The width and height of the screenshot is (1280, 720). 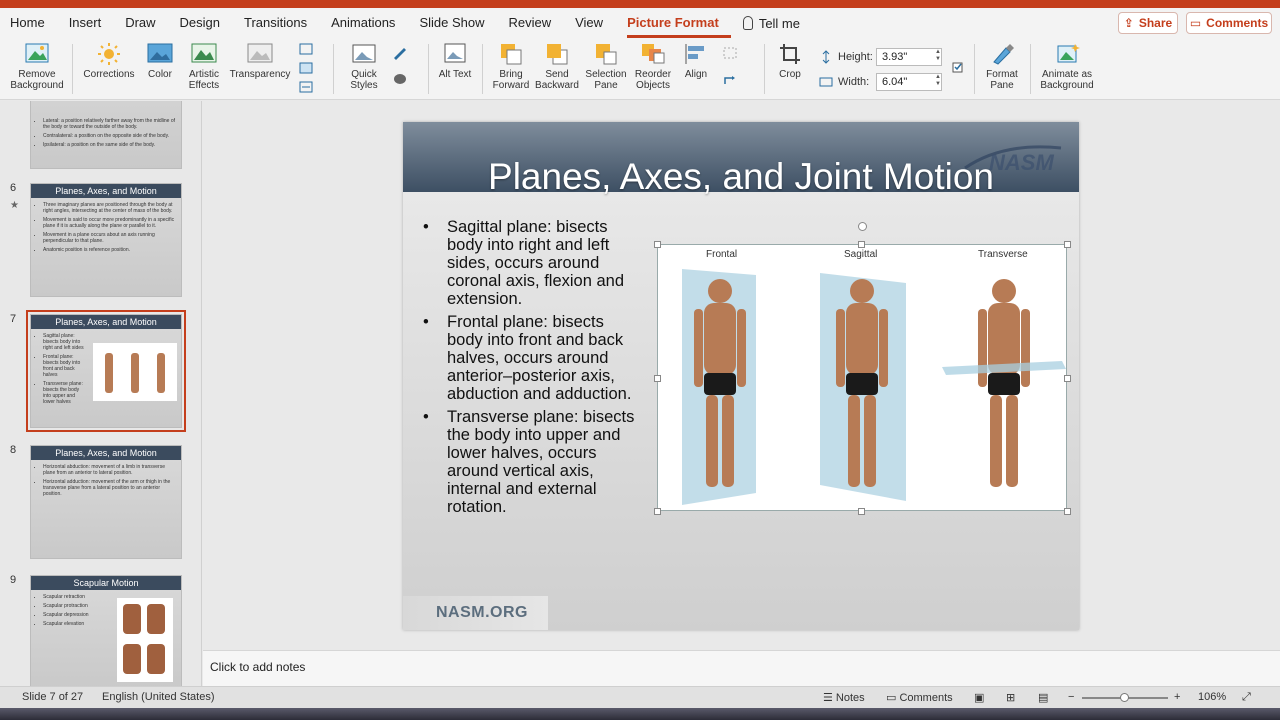 What do you see at coordinates (1068, 53) in the screenshot?
I see `animate-background-icon` at bounding box center [1068, 53].